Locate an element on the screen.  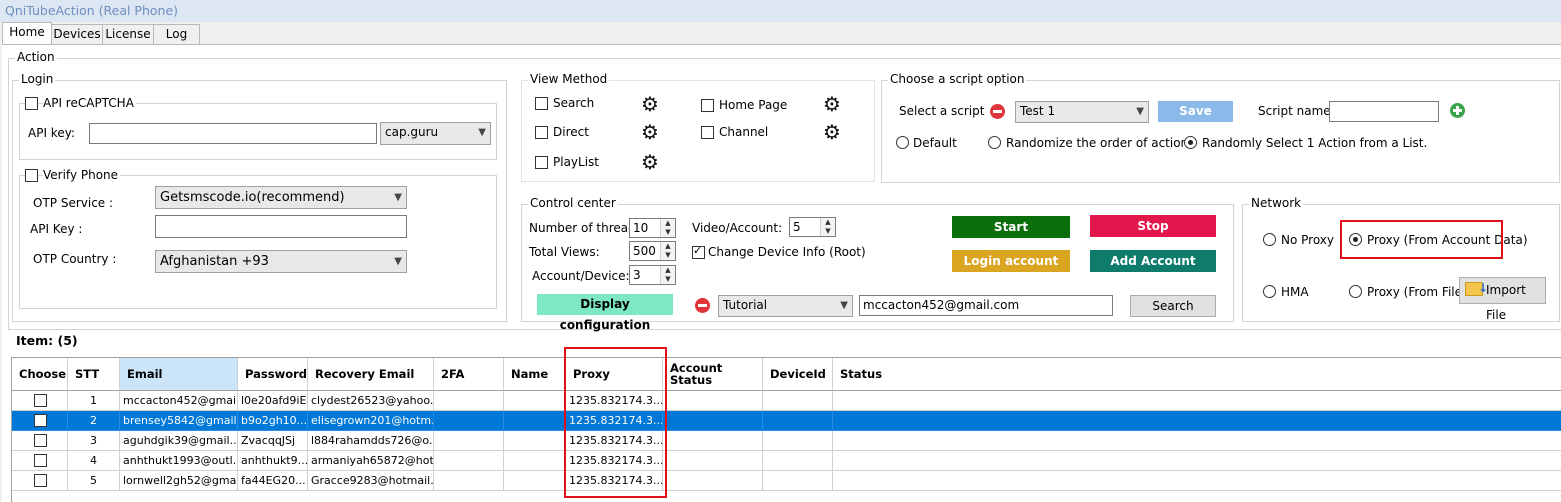
column-header-choose: Choose is located at coordinates (40, 374).